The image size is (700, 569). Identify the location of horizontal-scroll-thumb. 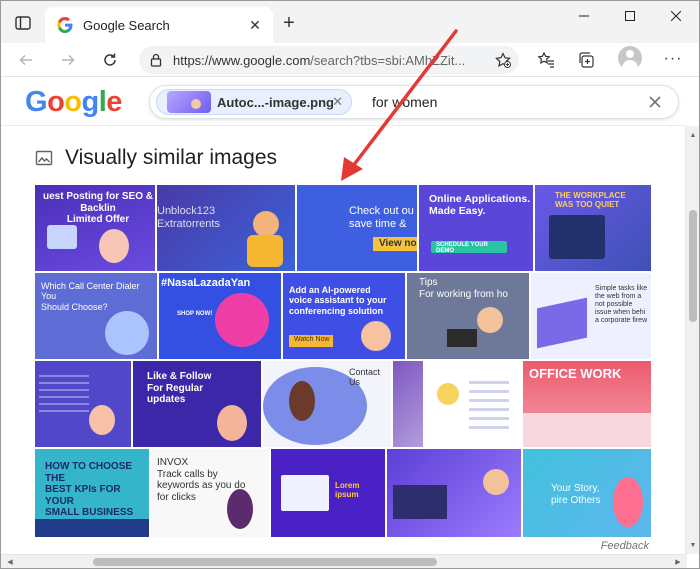
(265, 562).